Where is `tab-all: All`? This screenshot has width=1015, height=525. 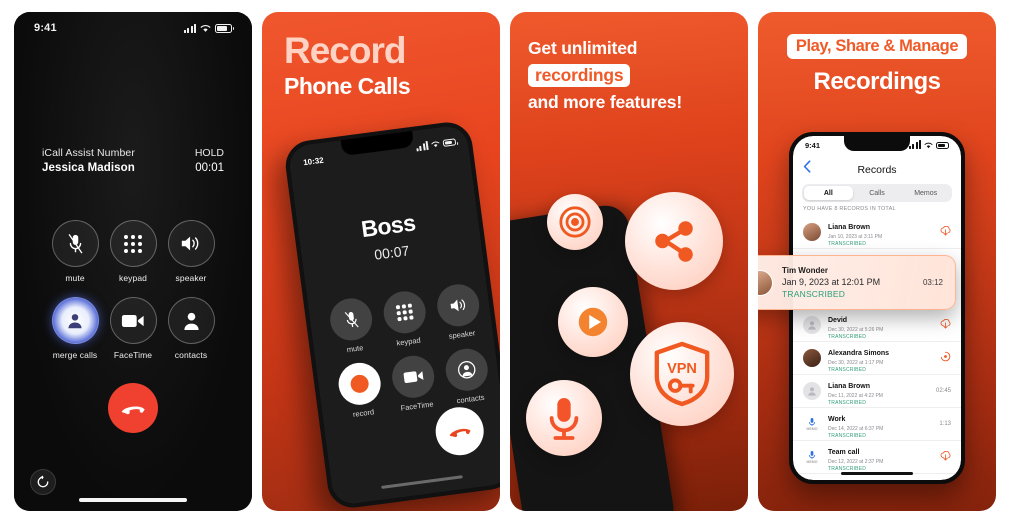 tab-all: All is located at coordinates (828, 193).